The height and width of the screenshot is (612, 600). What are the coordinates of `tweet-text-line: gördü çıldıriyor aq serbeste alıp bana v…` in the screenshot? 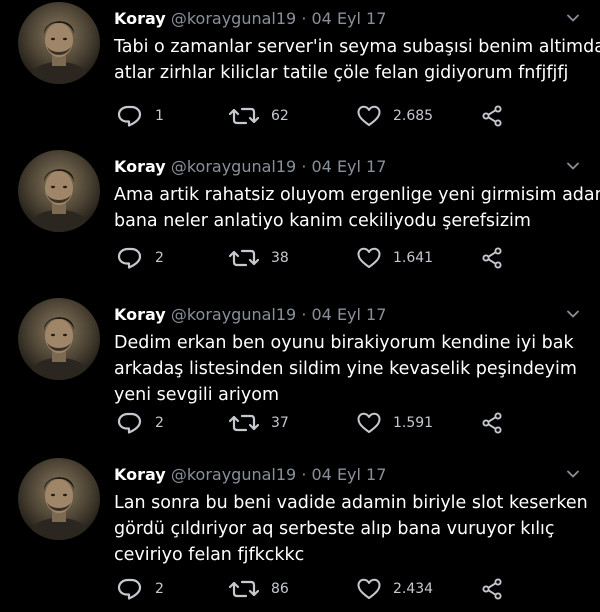 It's located at (334, 529).